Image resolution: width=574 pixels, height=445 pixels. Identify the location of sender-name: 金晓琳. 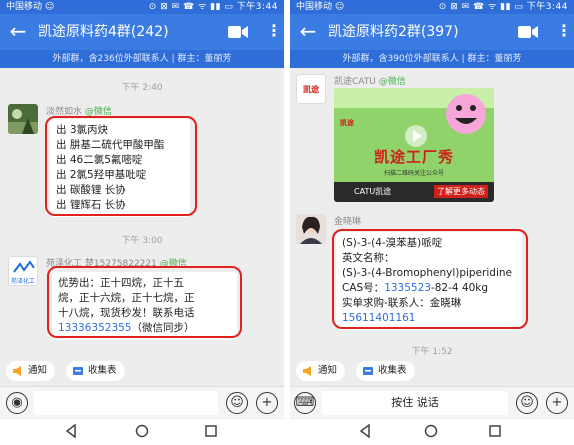
(348, 222).